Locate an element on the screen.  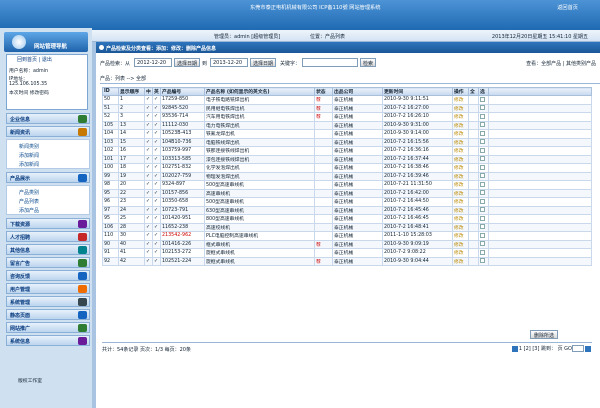
menu-item: 静态页面 is located at coordinates (48, 314).